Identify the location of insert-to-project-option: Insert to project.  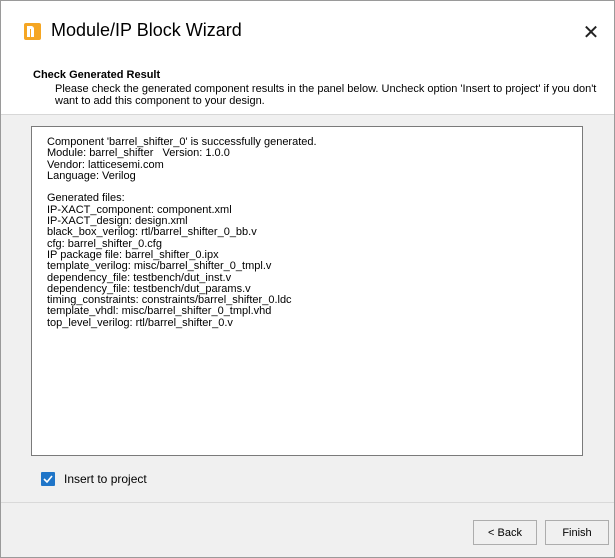
(94, 479).